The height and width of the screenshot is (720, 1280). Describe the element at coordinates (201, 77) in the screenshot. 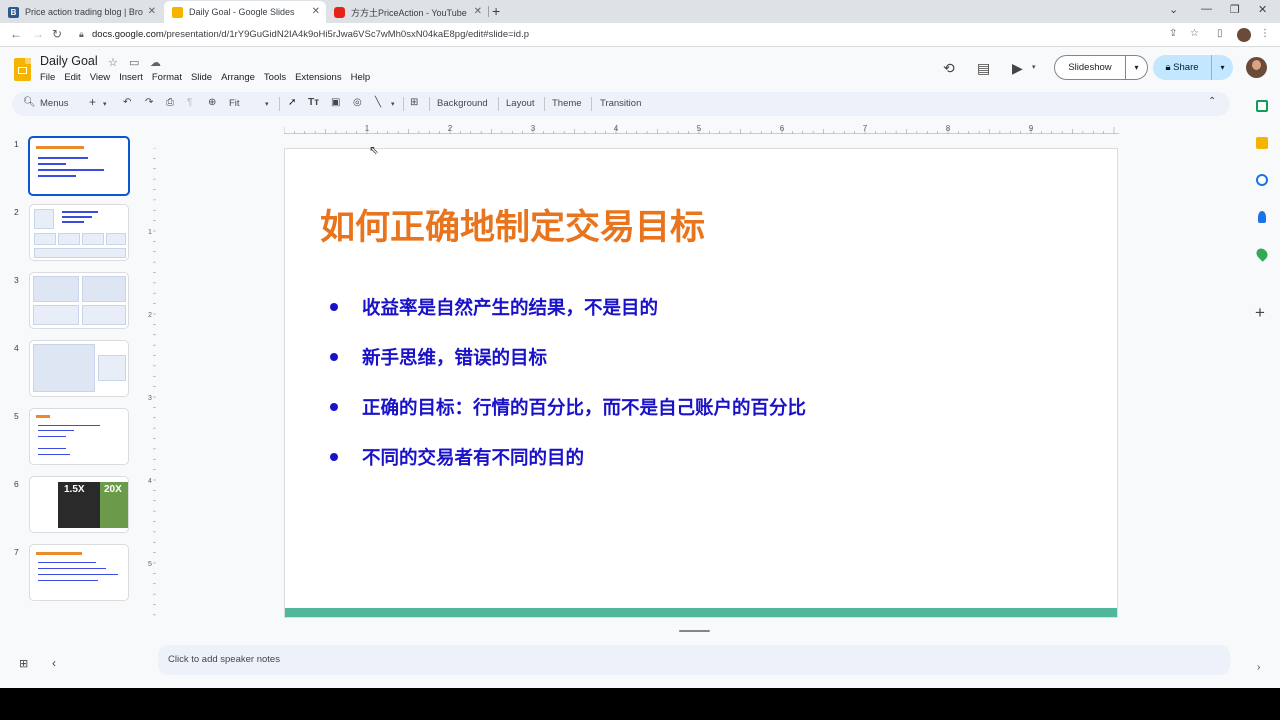

I see `menu-slide: Slide` at that location.